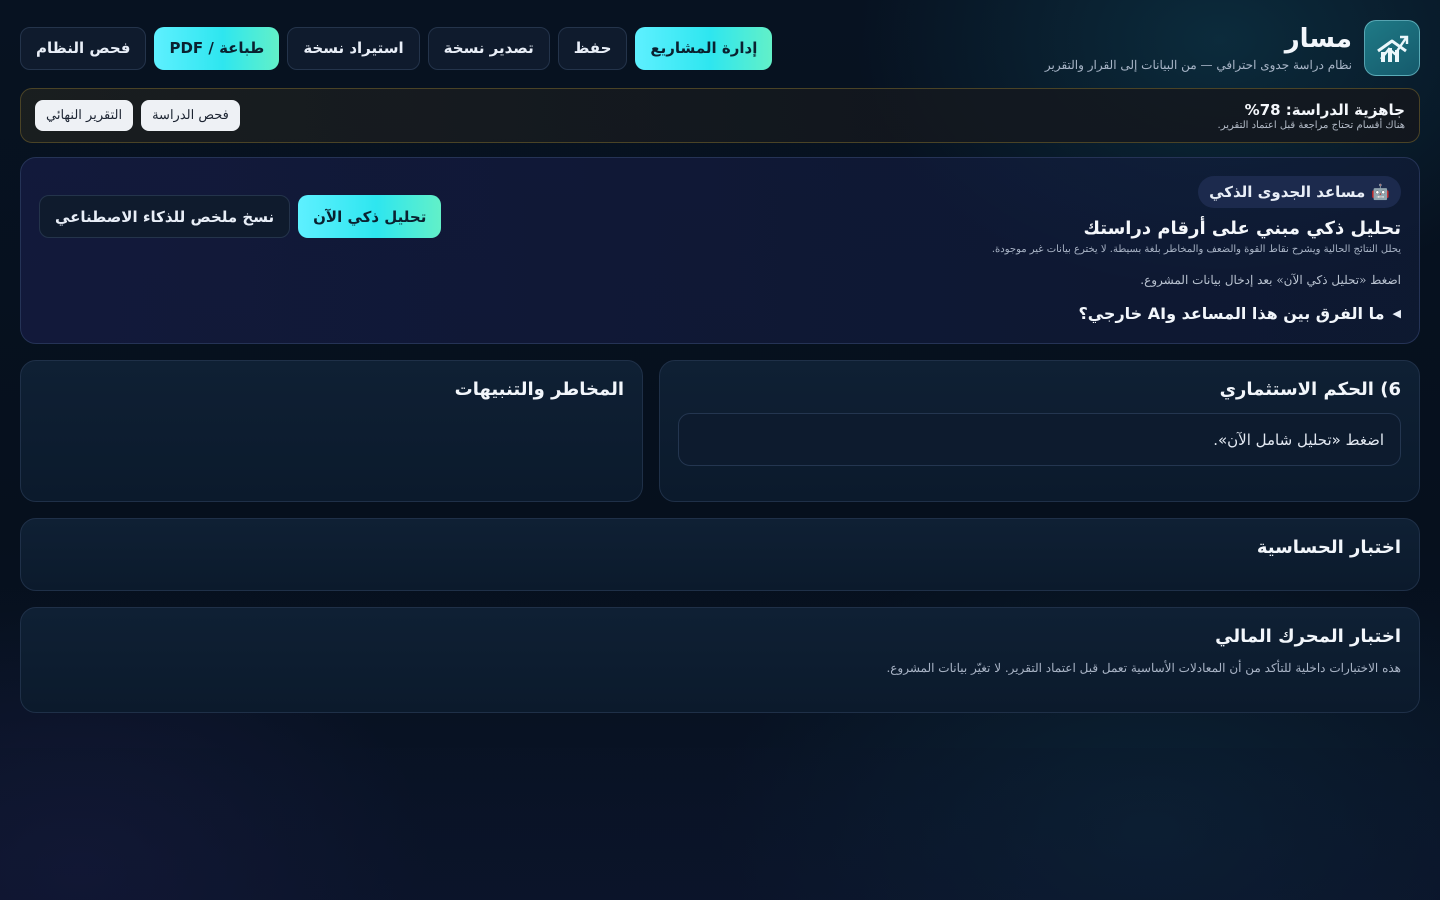 The width and height of the screenshot is (1440, 900). I want to click on app-title: مسار, so click(1318, 39).